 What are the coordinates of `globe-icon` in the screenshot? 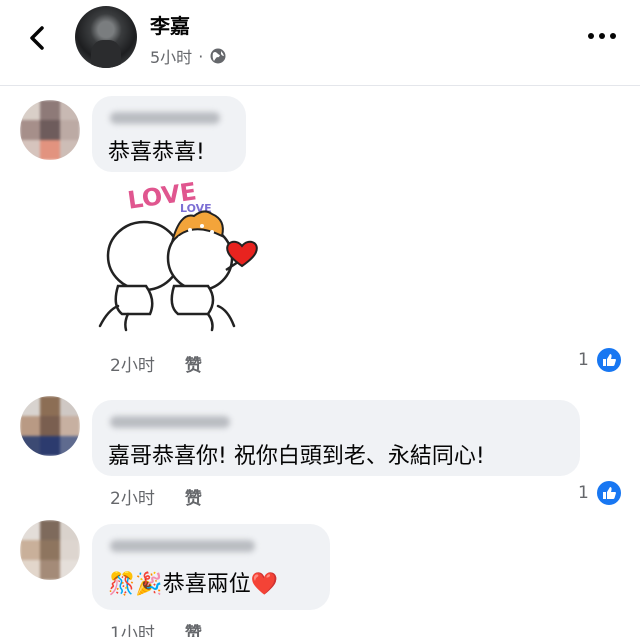 It's located at (218, 56).